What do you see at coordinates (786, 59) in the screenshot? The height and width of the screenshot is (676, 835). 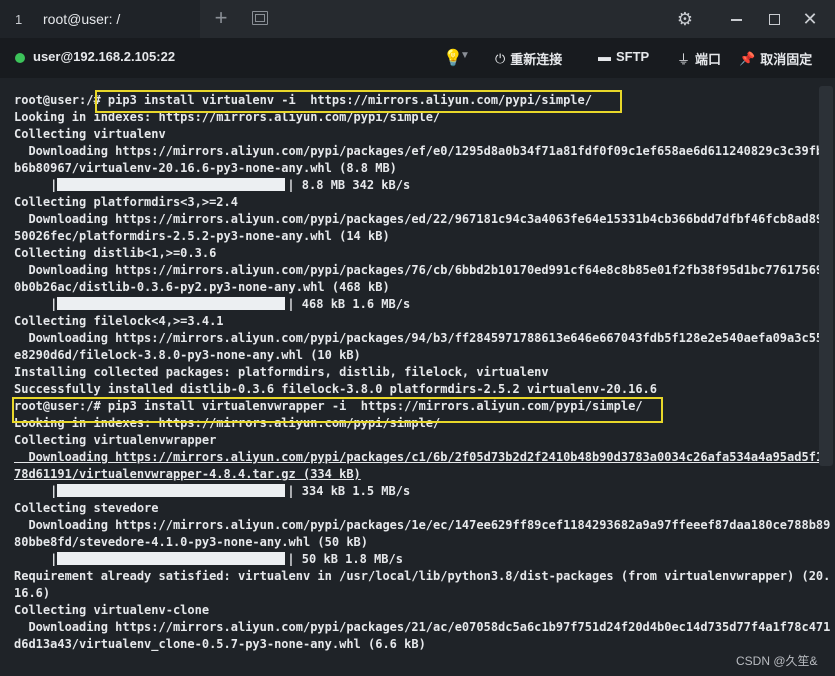 I see `unpin-label: 取消固定` at bounding box center [786, 59].